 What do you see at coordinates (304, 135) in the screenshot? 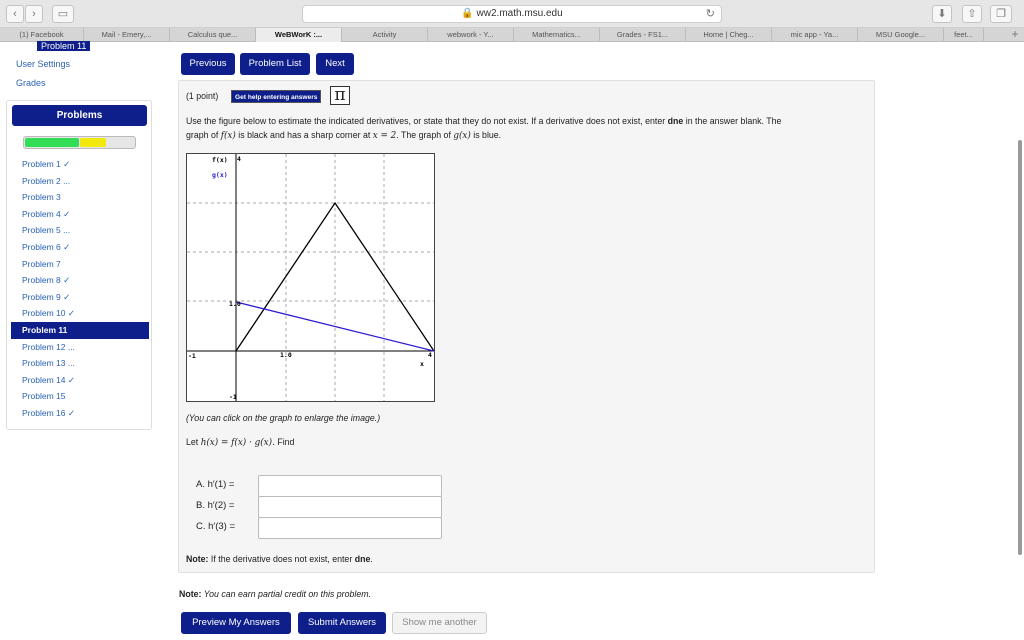
I see `instructions-text: is black and has a sharp corner at` at bounding box center [304, 135].